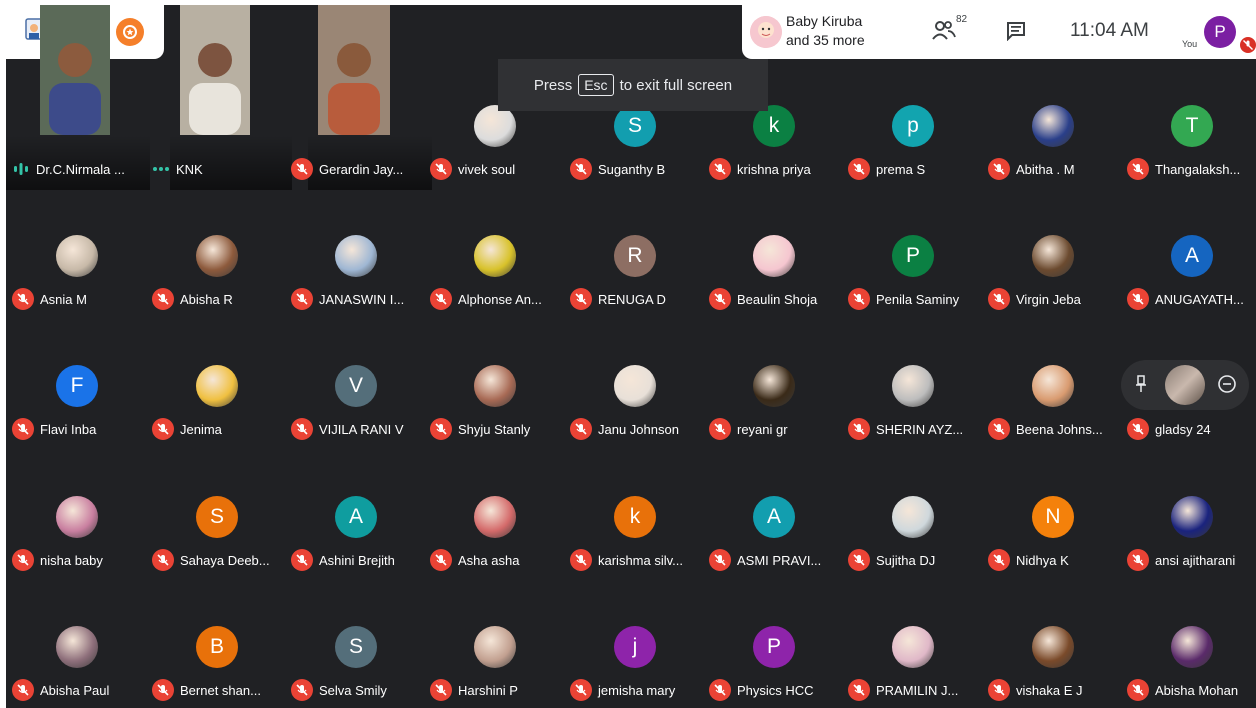 This screenshot has height=708, width=1256. Describe the element at coordinates (825, 31) in the screenshot. I see `presenter-info: Baby Kiruba and 35 more` at that location.